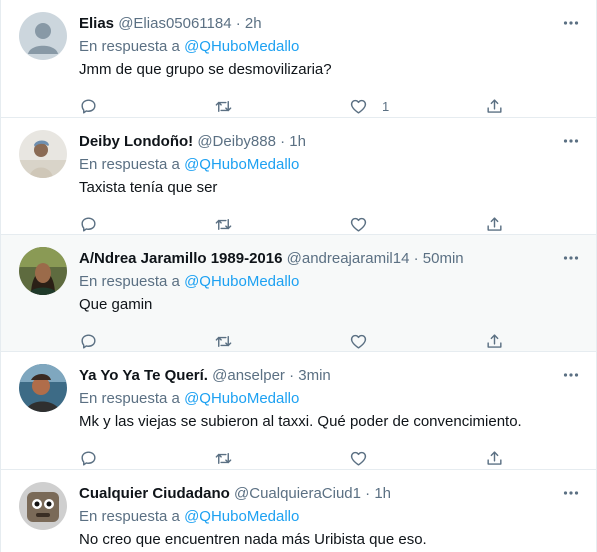  What do you see at coordinates (443, 258) in the screenshot?
I see `timestamp: 50min` at bounding box center [443, 258].